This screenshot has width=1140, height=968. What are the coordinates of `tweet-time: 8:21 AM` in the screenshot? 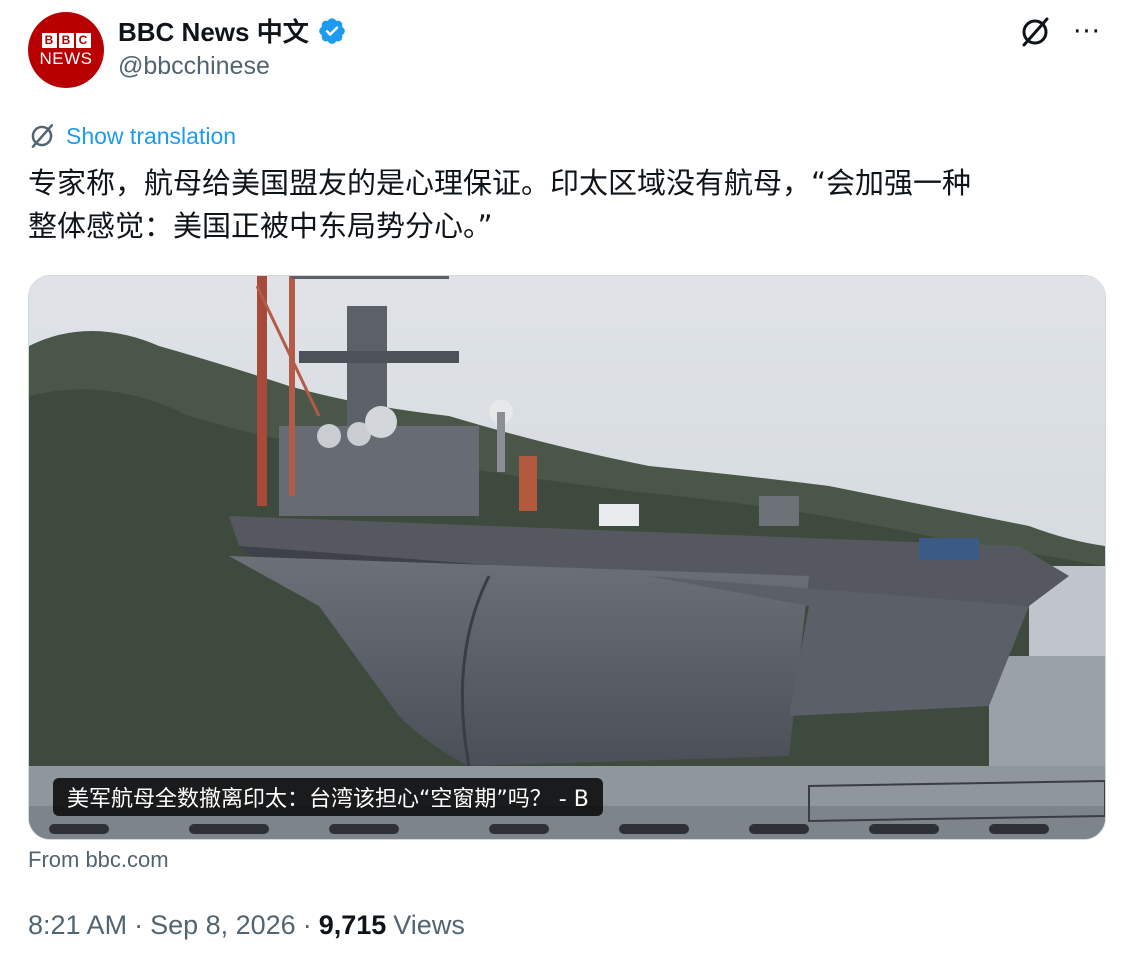 It's located at (77, 925).